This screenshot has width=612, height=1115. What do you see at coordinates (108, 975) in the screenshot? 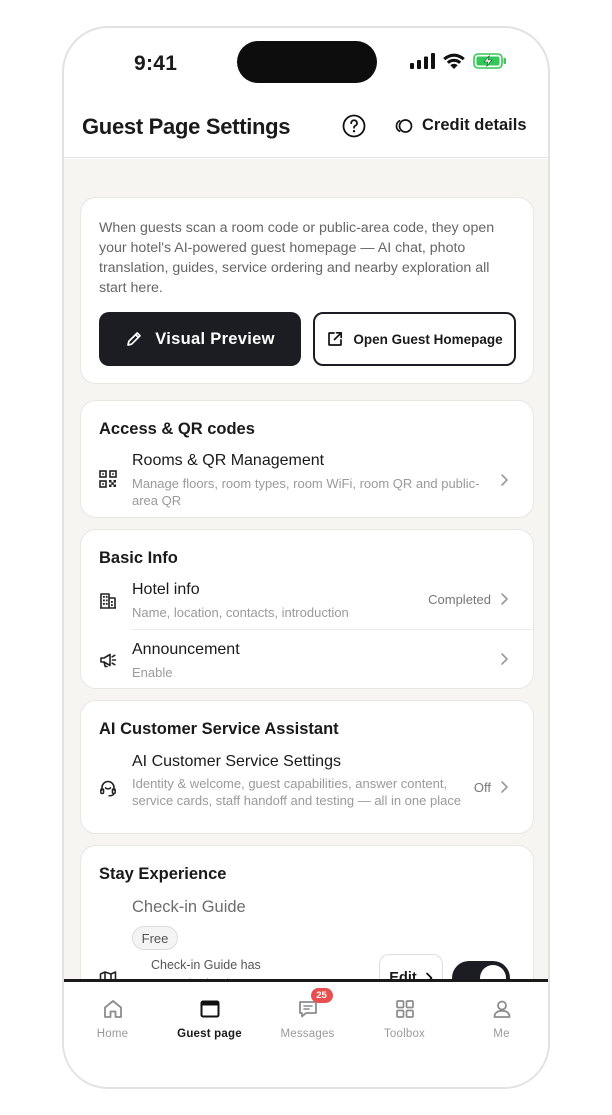
I see `map-icon` at bounding box center [108, 975].